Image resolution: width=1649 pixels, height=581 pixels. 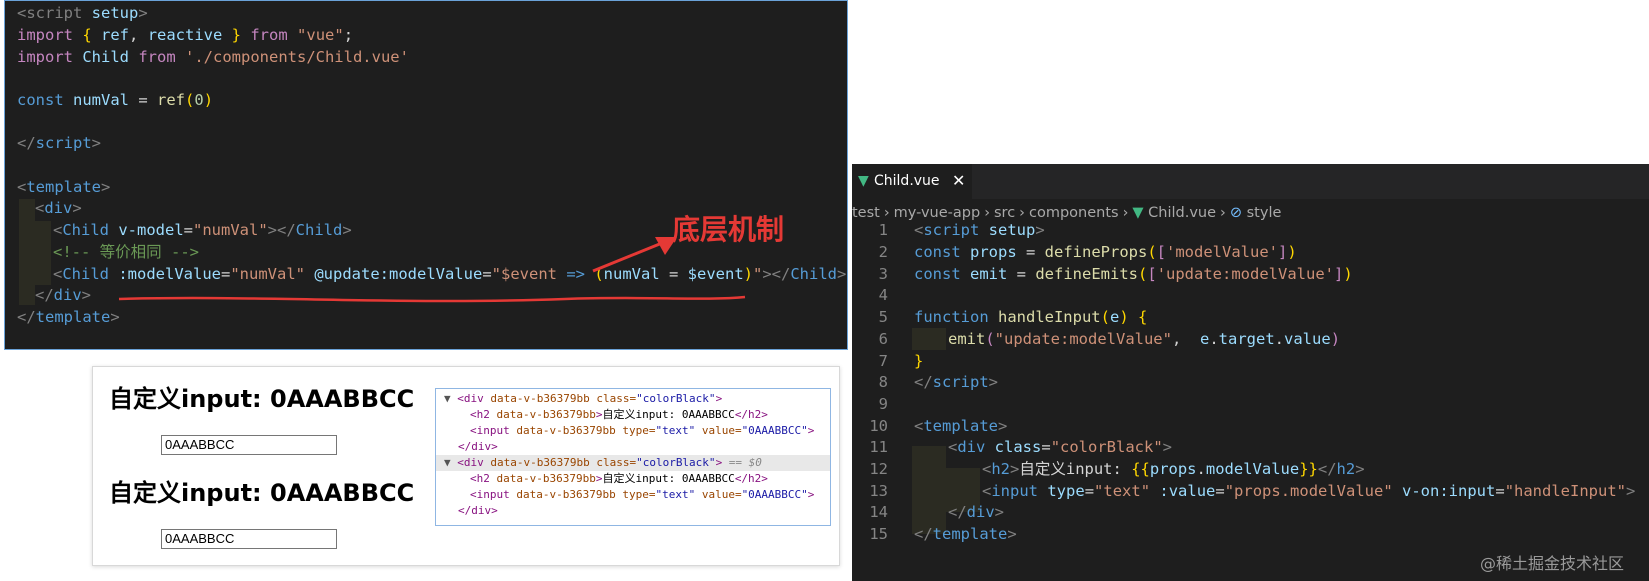 I want to click on editor-line-14: </div>, so click(x=976, y=512).